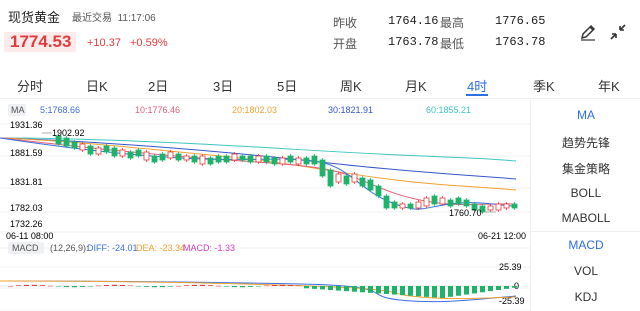  Describe the element at coordinates (585, 168) in the screenshot. I see `indicator-gold-strategy: 集金策略` at that location.